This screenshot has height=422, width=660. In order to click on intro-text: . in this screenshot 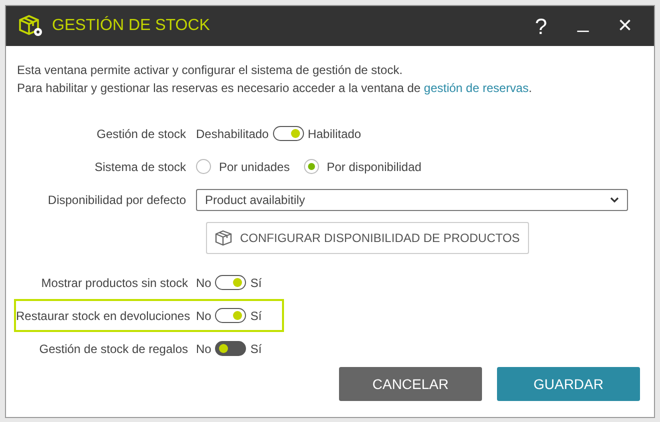, I will do `click(530, 88)`.